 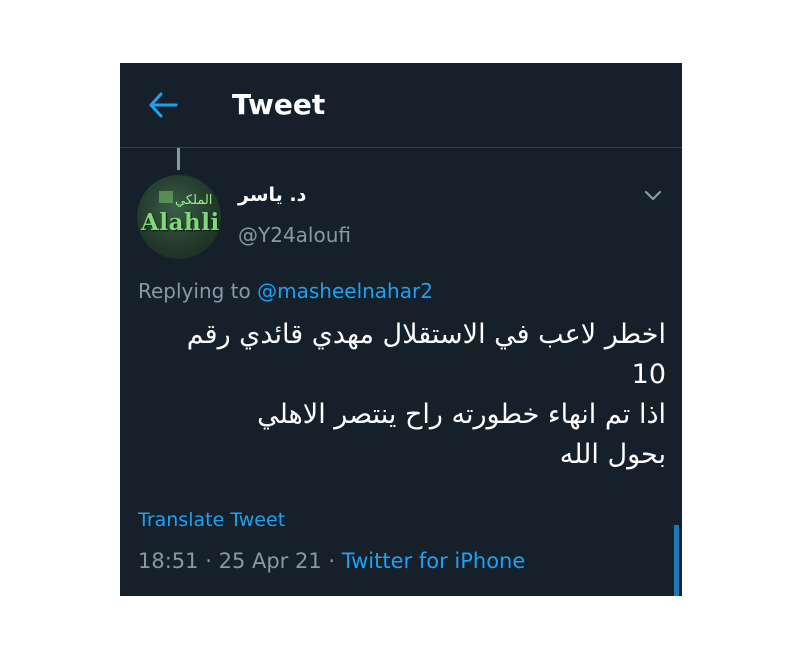 I want to click on tweet-text-line: اخطر لاعب في الاستقلال مهدي قائدي رقم, so click(x=426, y=334).